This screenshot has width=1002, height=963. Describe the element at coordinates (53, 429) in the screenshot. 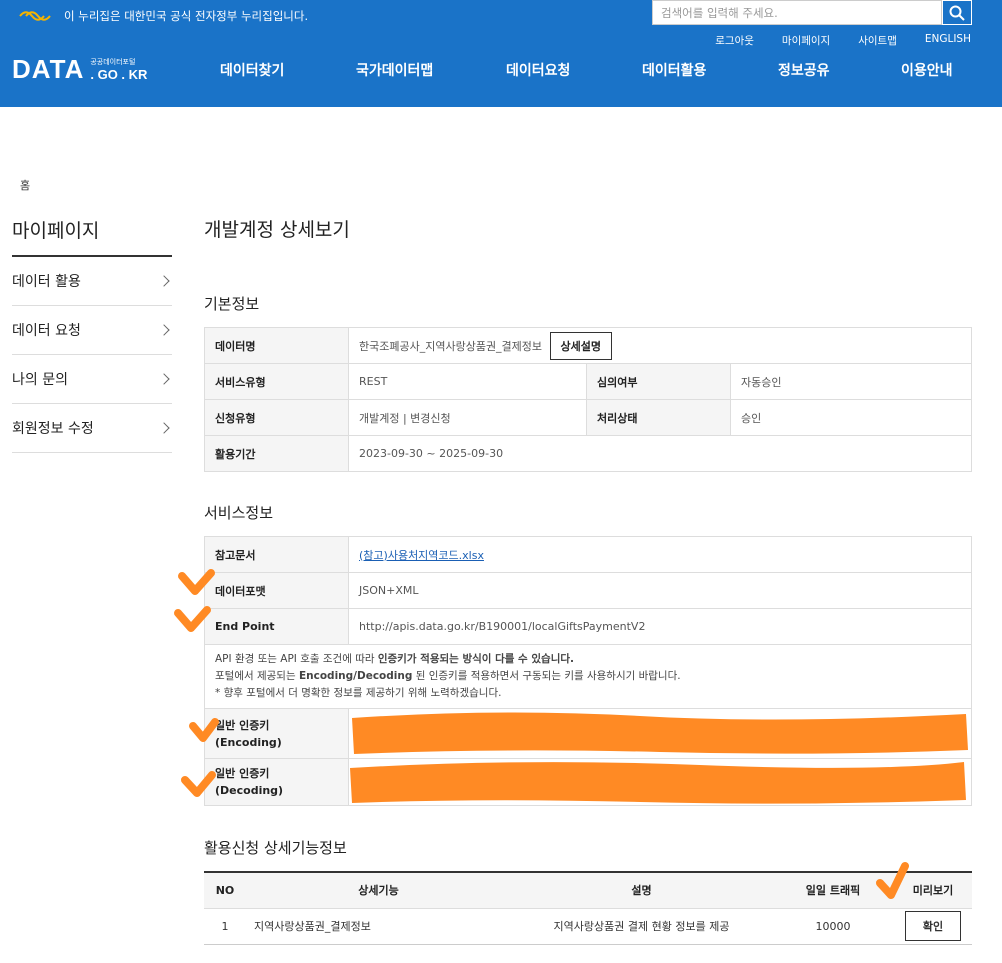

I see `sidebar-item-label: 회원정보 수정` at that location.